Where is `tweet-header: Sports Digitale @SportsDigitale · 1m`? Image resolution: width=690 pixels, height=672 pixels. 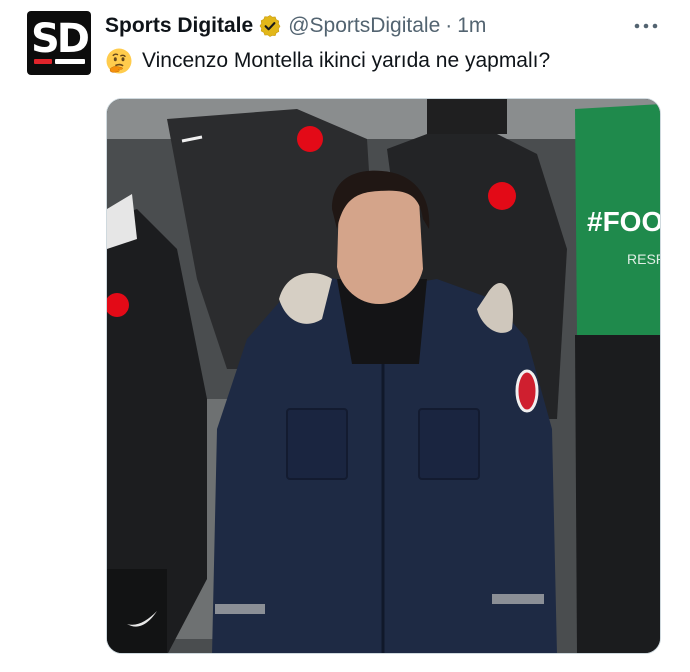
tweet-header: Sports Digitale @SportsDigitale · 1m is located at coordinates (295, 26).